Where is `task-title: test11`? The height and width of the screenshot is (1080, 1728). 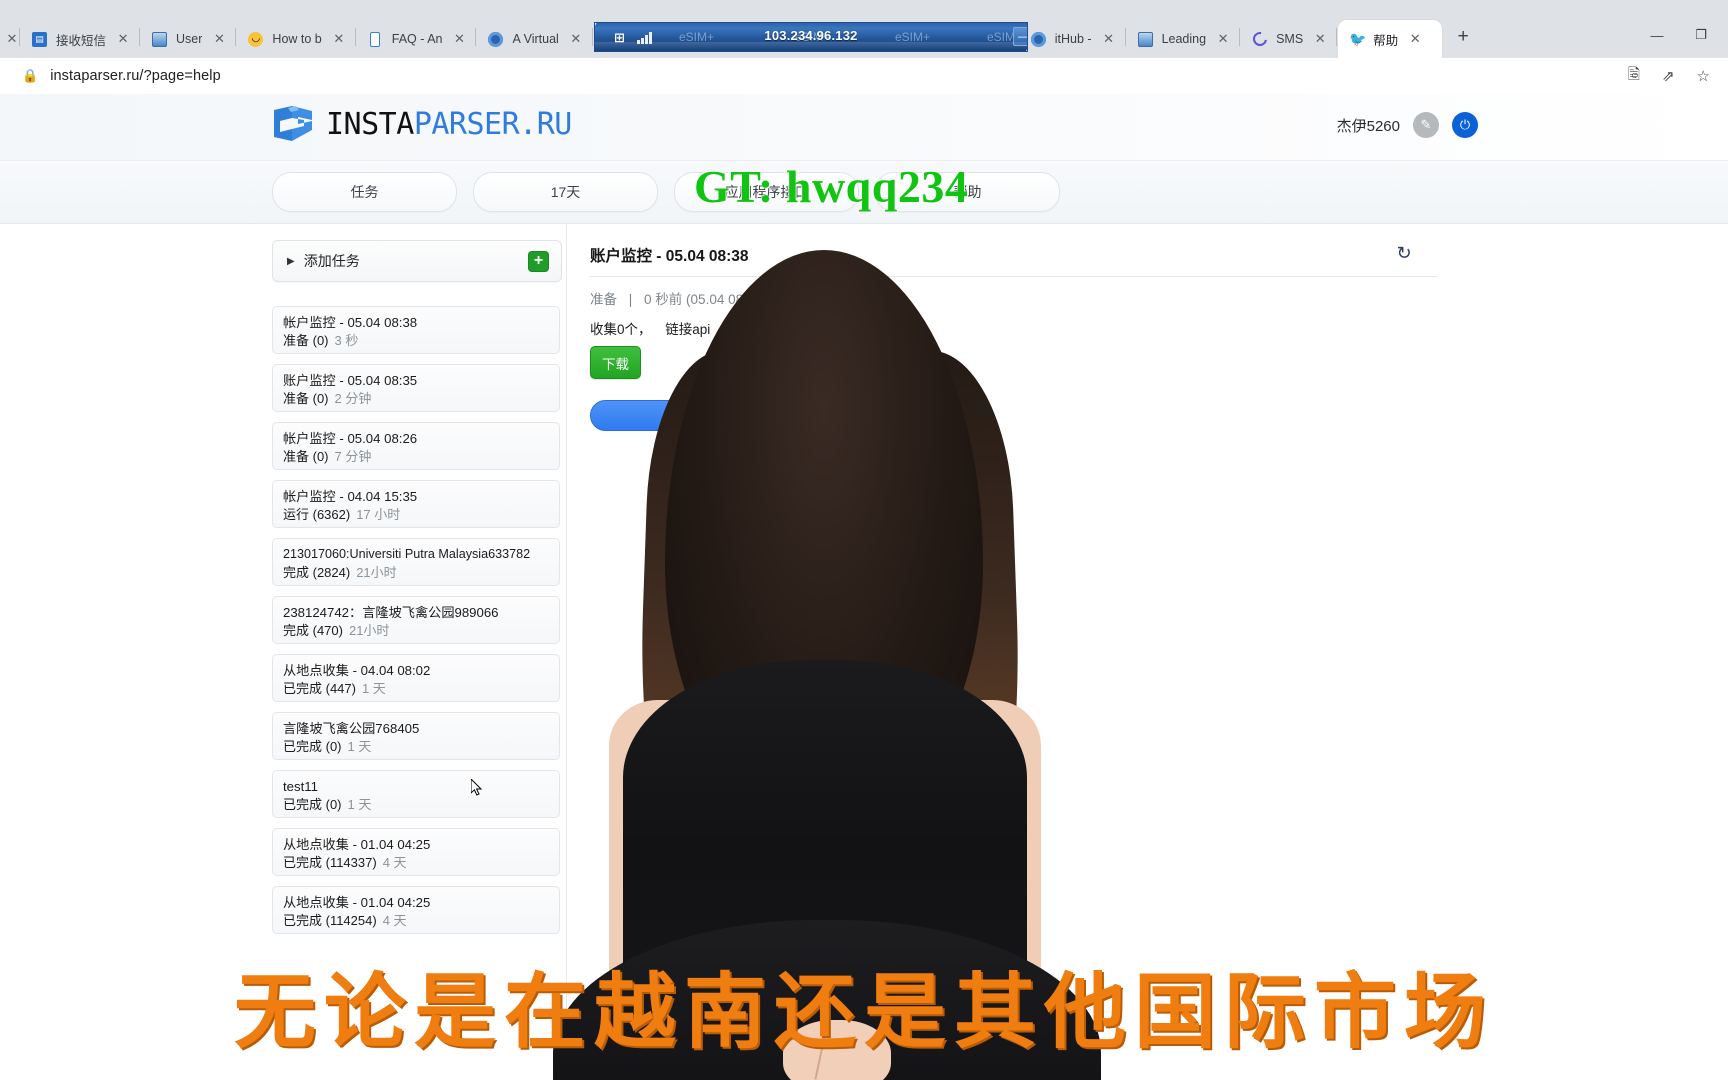
task-title: test11 is located at coordinates (300, 786).